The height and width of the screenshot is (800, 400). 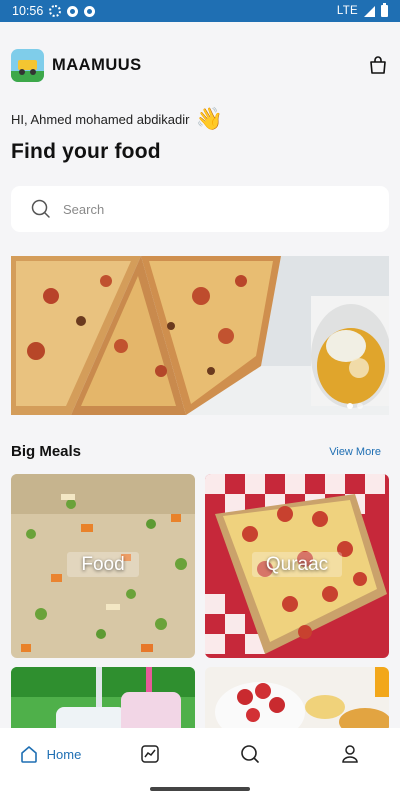 What do you see at coordinates (209, 118) in the screenshot?
I see `waving-hand-emoji: 👋` at bounding box center [209, 118].